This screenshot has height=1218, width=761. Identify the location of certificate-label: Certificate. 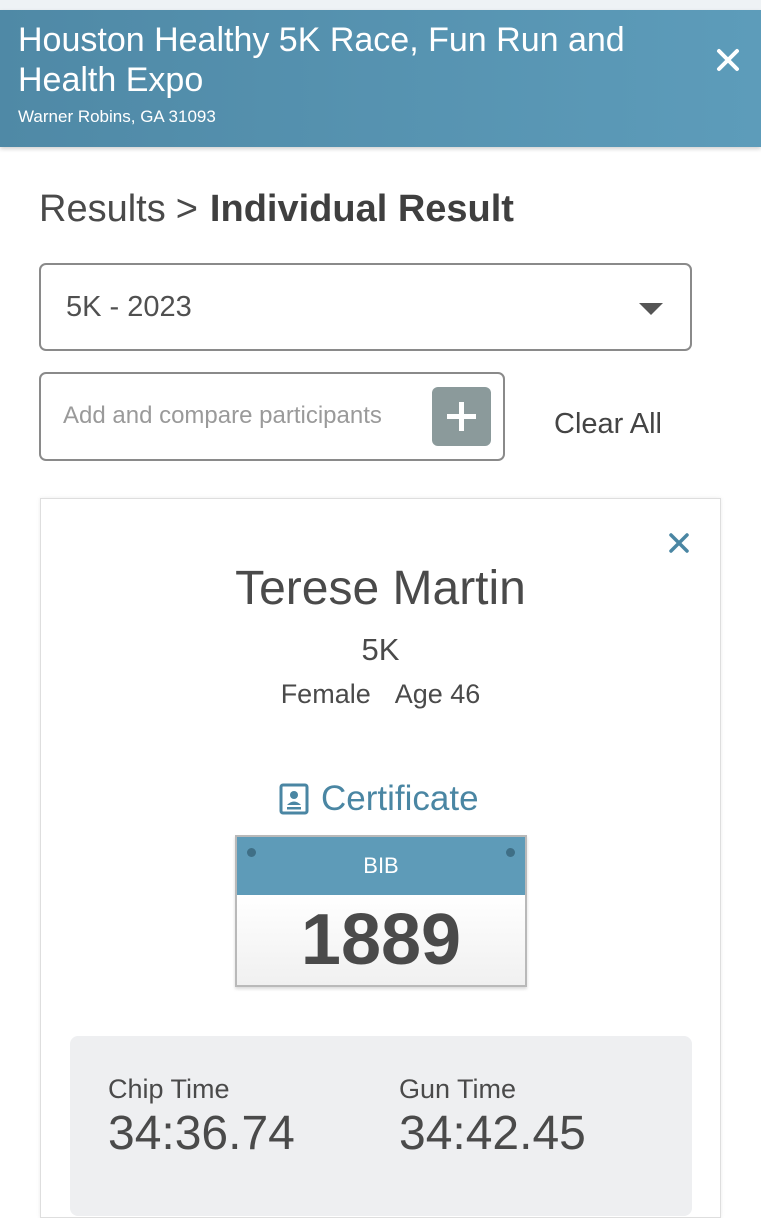
(400, 798).